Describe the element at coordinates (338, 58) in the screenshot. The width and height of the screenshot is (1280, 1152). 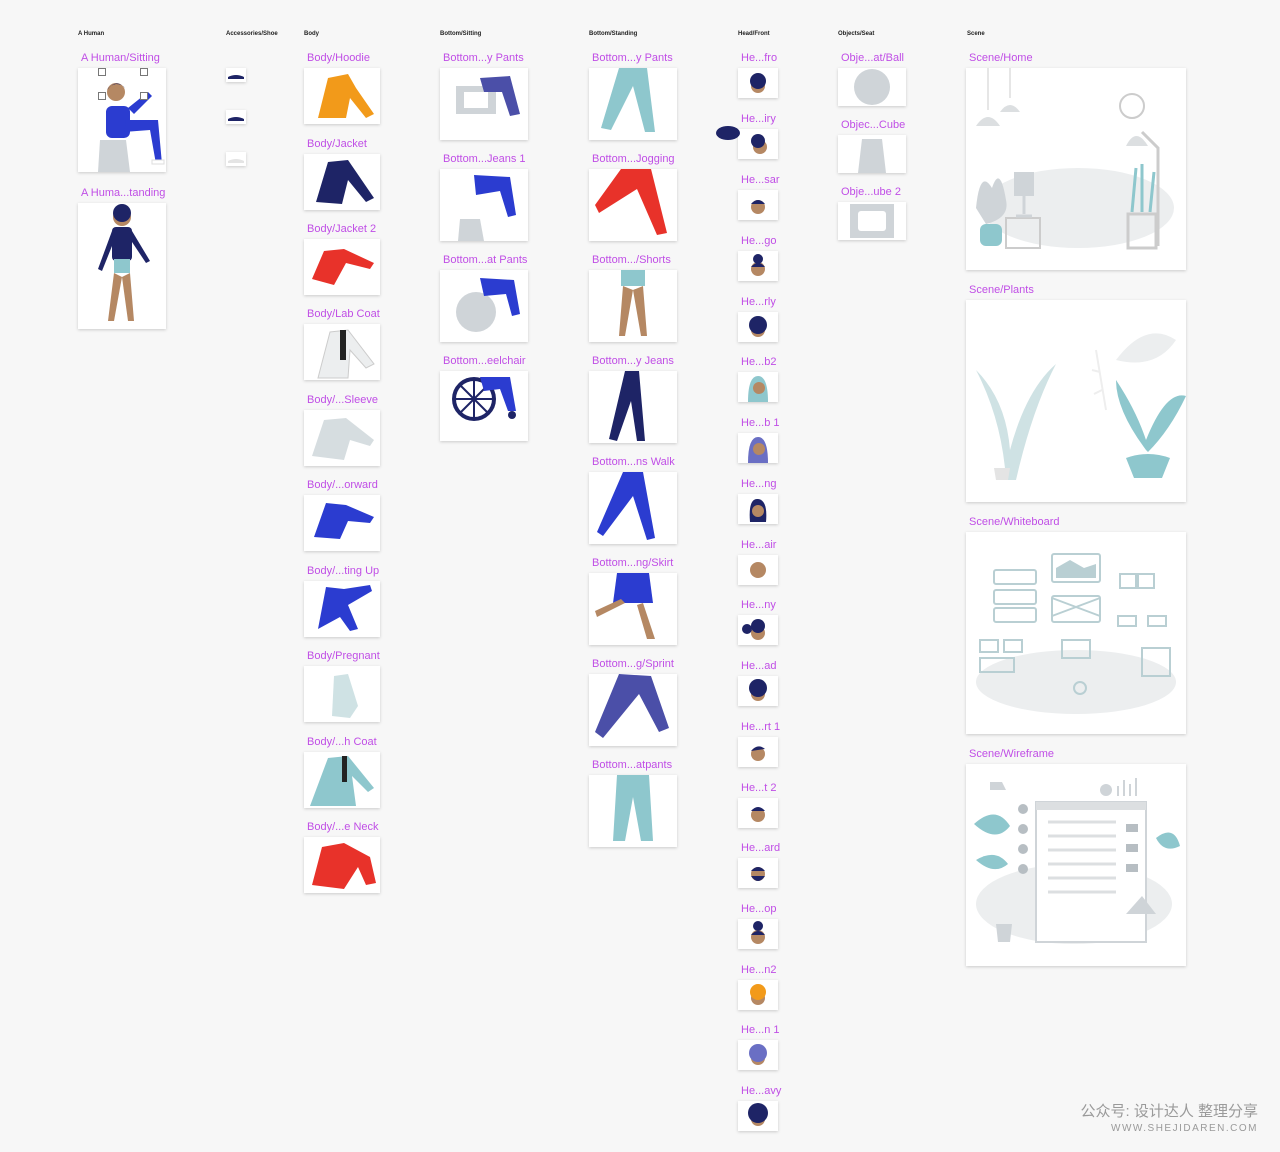
I see `component-label: Body/Hoodie` at that location.